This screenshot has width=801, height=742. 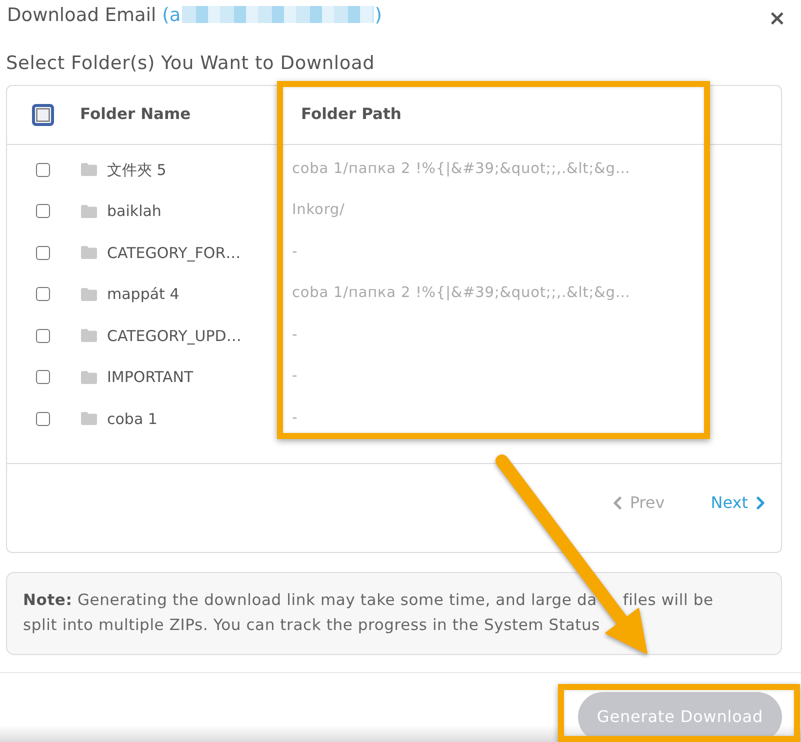 I want to click on folder-name: 文件夾 5, so click(x=136, y=170).